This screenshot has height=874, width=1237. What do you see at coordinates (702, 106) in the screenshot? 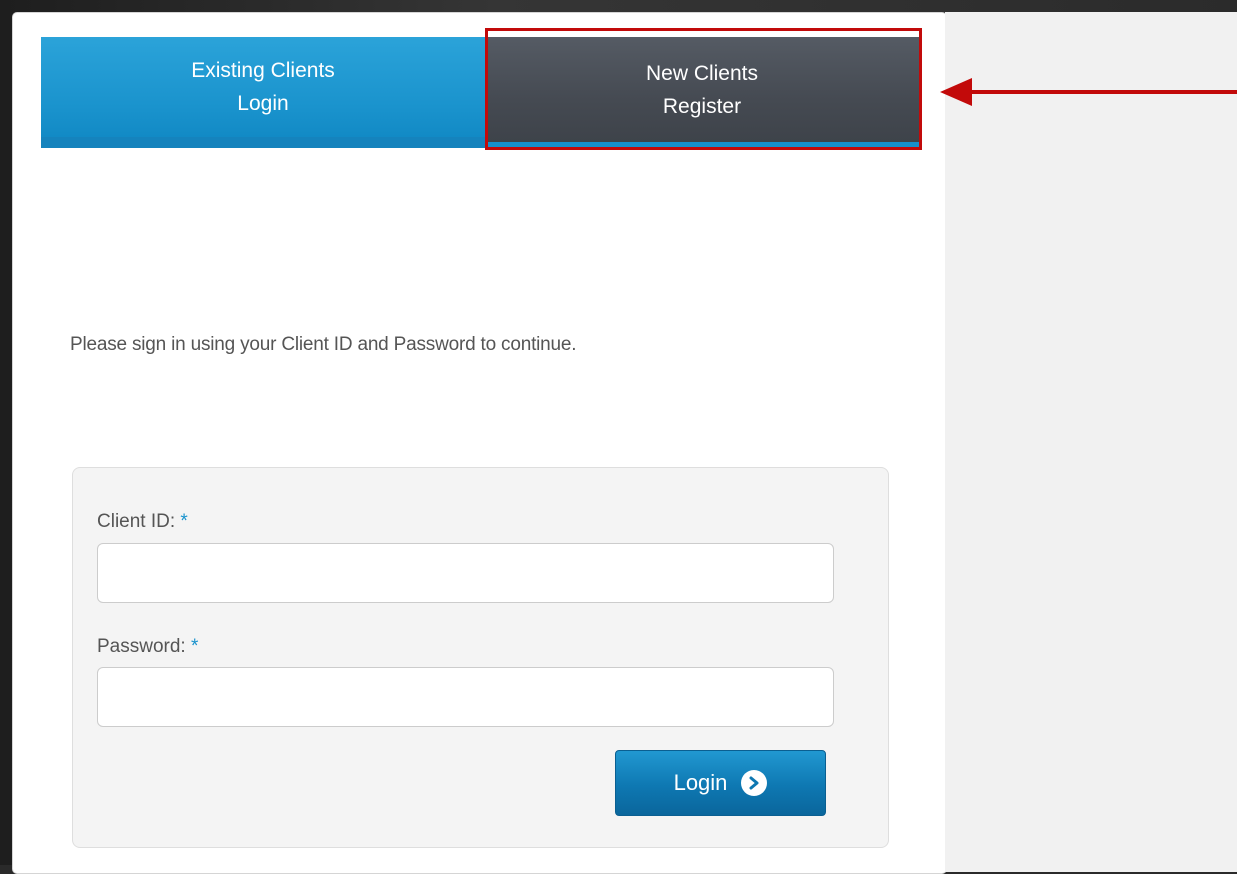
I see `tab-register-line2: Register` at bounding box center [702, 106].